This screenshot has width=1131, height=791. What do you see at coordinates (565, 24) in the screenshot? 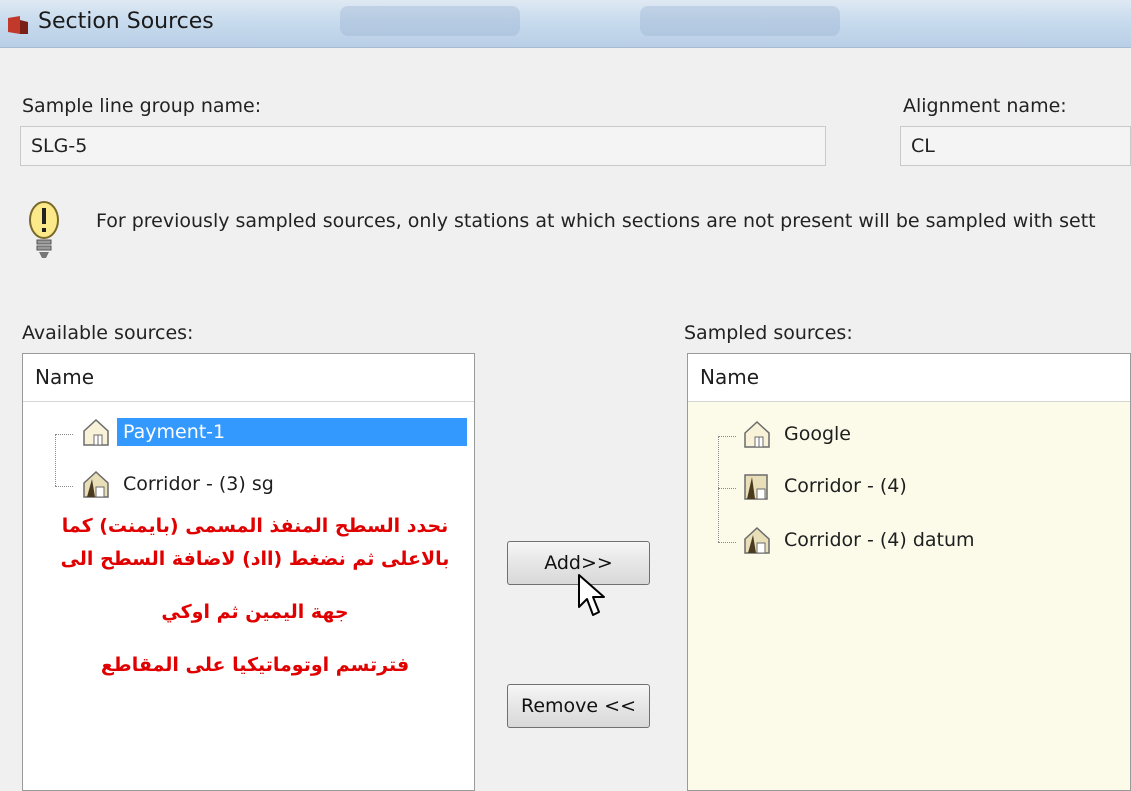
I see `title-bar: Section Sources` at bounding box center [565, 24].